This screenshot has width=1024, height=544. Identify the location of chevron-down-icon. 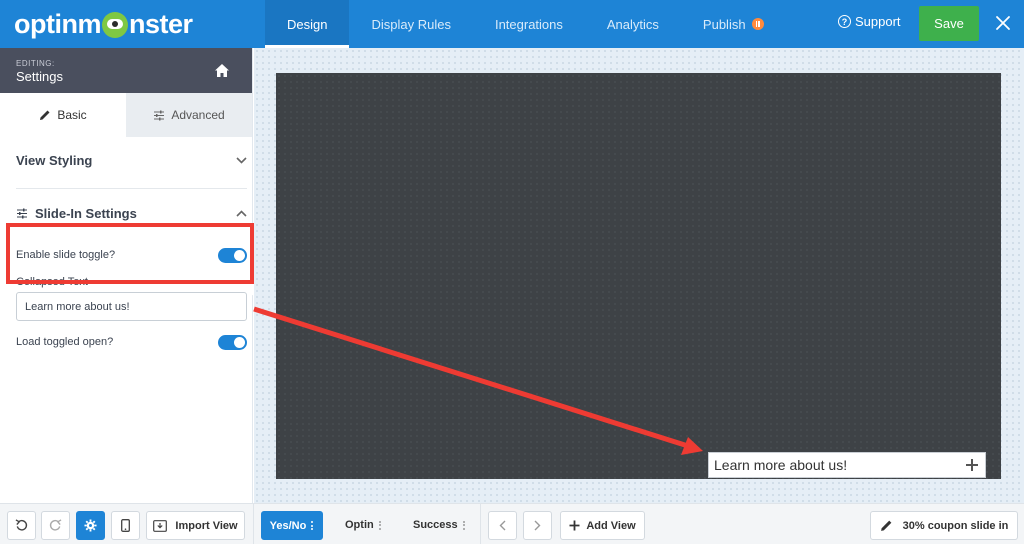
(241, 160).